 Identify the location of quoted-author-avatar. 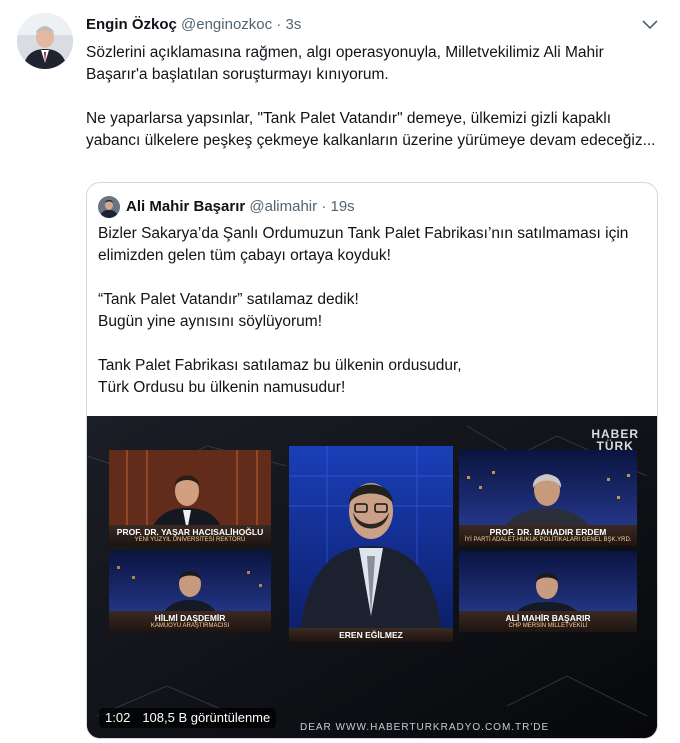
(109, 207).